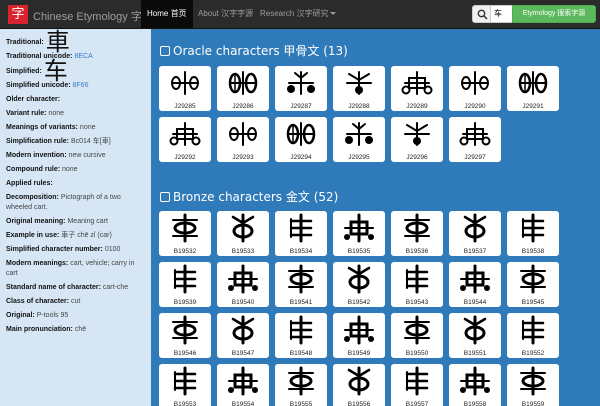 This screenshot has width=600, height=406. What do you see at coordinates (167, 14) in the screenshot?
I see `nav-home: Home 首页` at bounding box center [167, 14].